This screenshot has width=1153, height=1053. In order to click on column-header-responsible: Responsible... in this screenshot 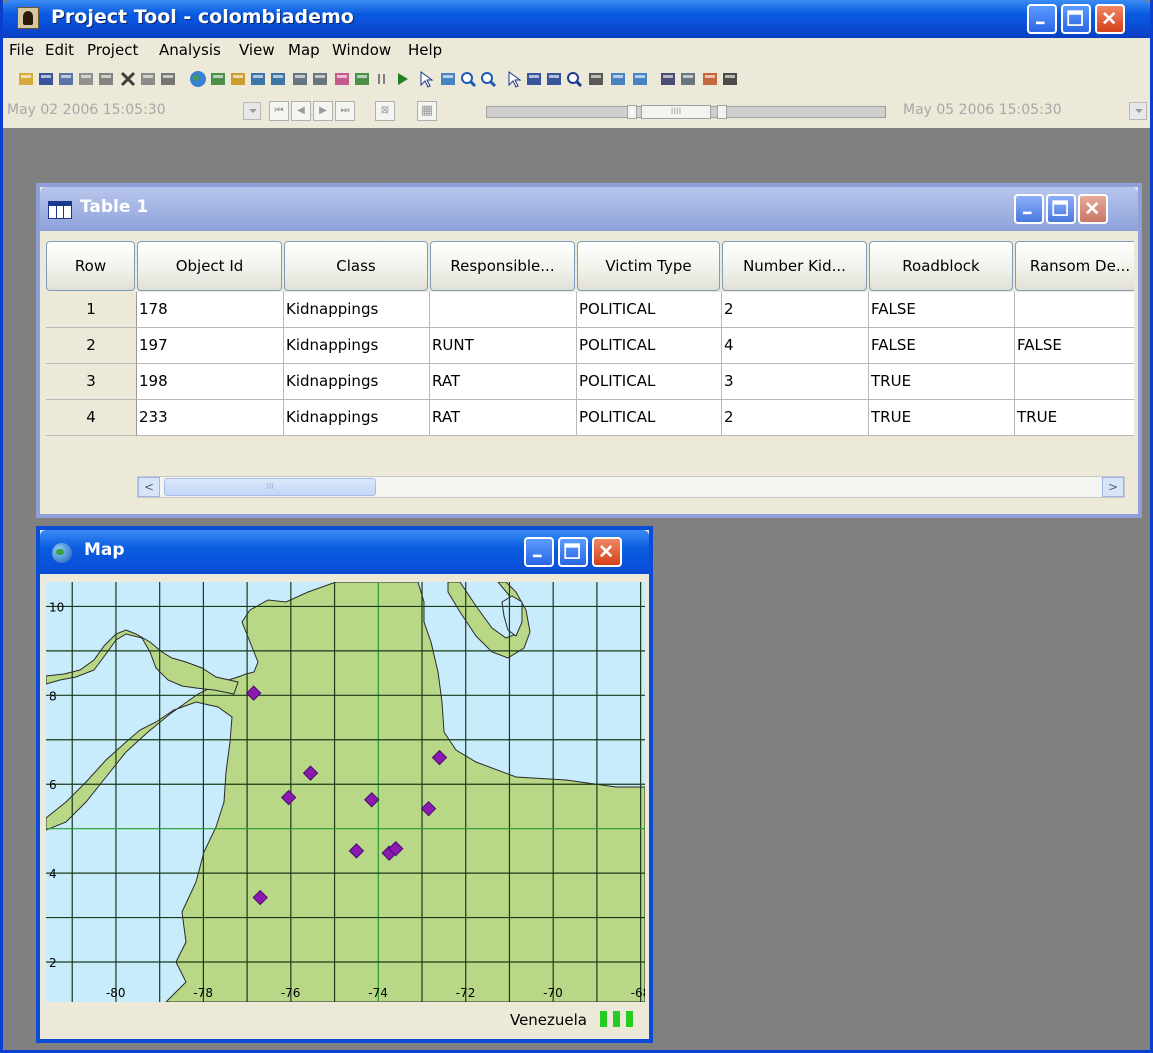, I will do `click(502, 266)`.